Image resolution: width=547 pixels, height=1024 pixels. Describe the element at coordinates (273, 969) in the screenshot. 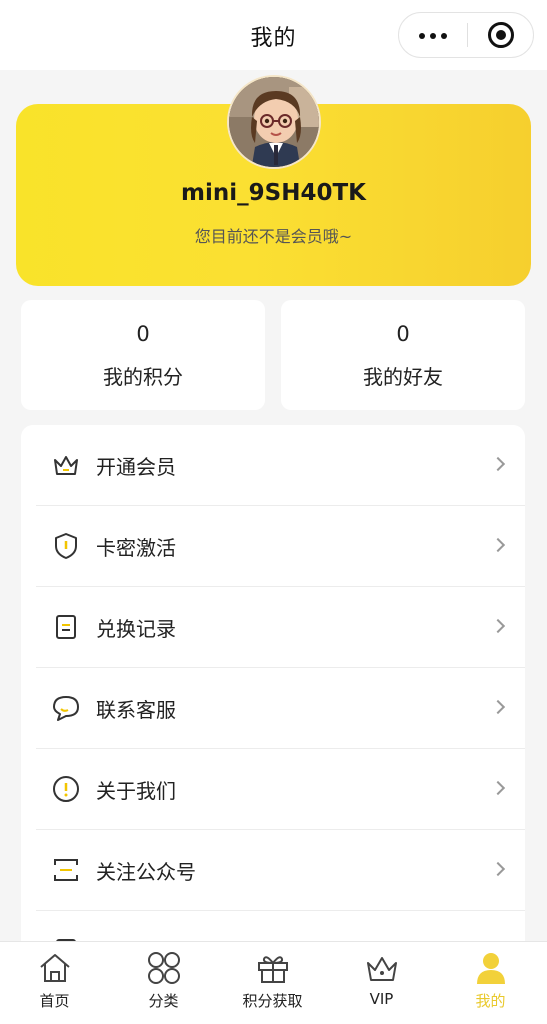

I see `gift-icon` at that location.